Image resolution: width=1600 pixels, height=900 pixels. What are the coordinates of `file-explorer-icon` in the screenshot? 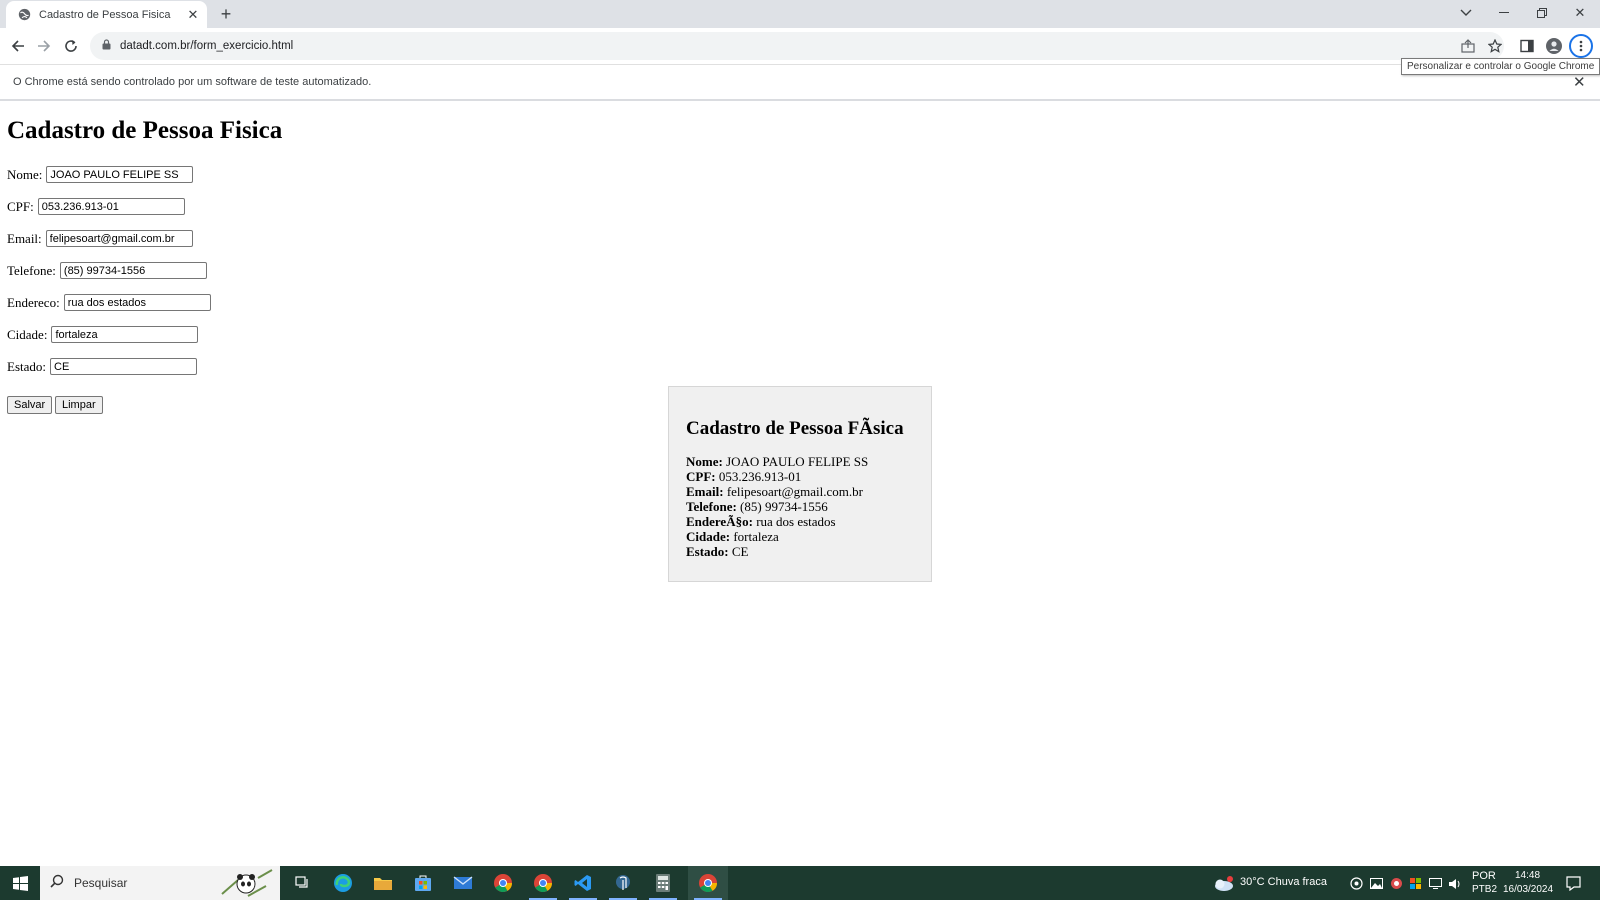 It's located at (383, 883).